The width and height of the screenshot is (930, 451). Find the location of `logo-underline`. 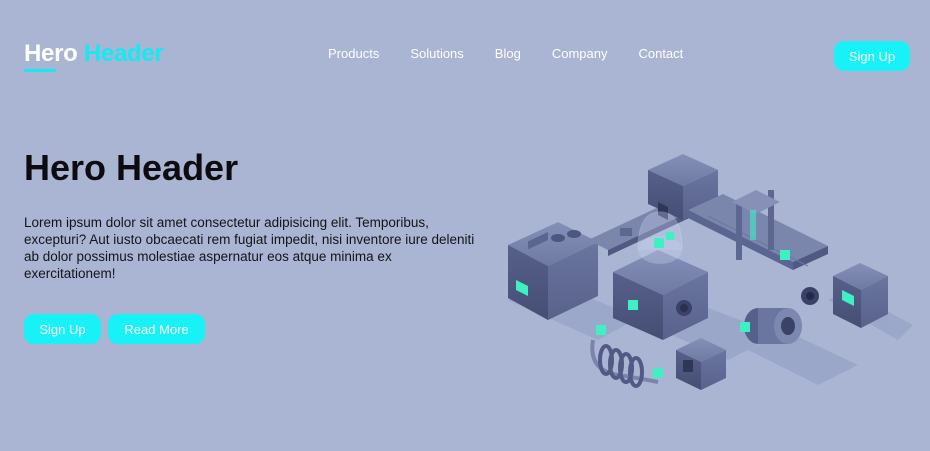

logo-underline is located at coordinates (40, 70).